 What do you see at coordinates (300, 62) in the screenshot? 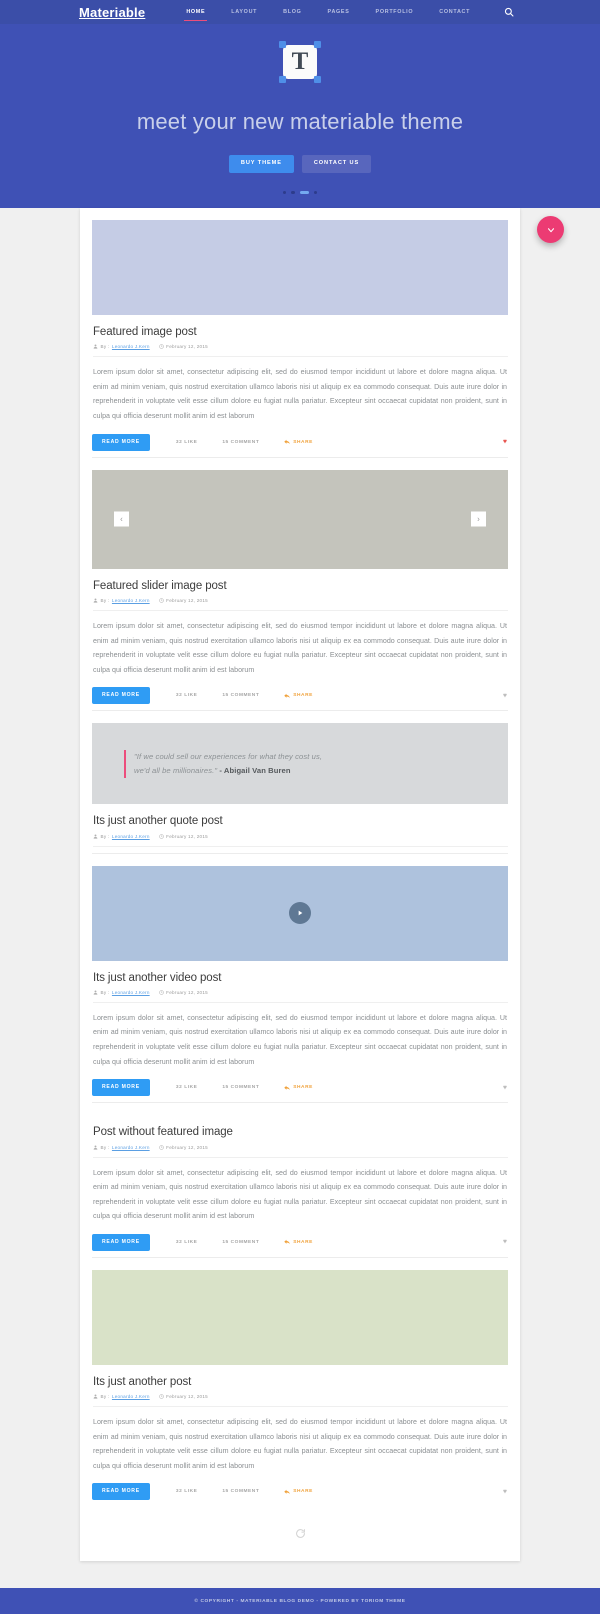
I see `hero-logo-icon: T` at bounding box center [300, 62].